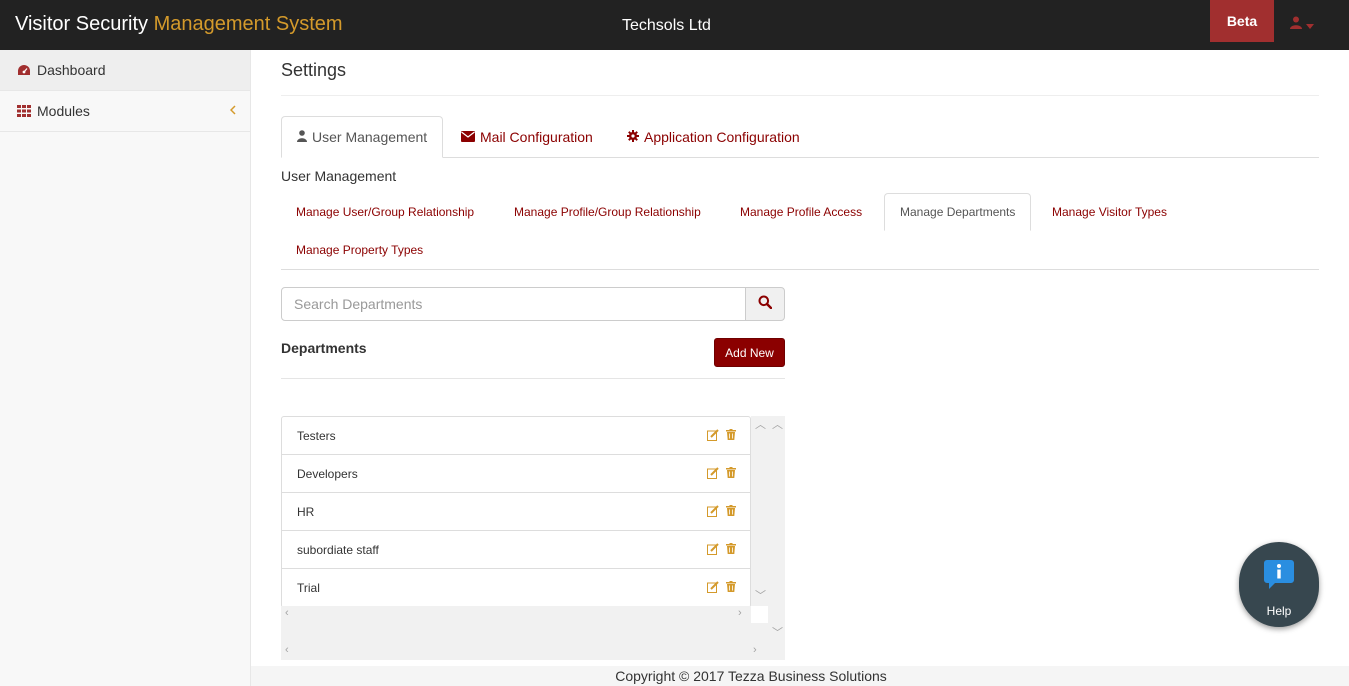 The width and height of the screenshot is (1349, 686). What do you see at coordinates (82, 24) in the screenshot?
I see `brand-main-text: Visitor Security` at bounding box center [82, 24].